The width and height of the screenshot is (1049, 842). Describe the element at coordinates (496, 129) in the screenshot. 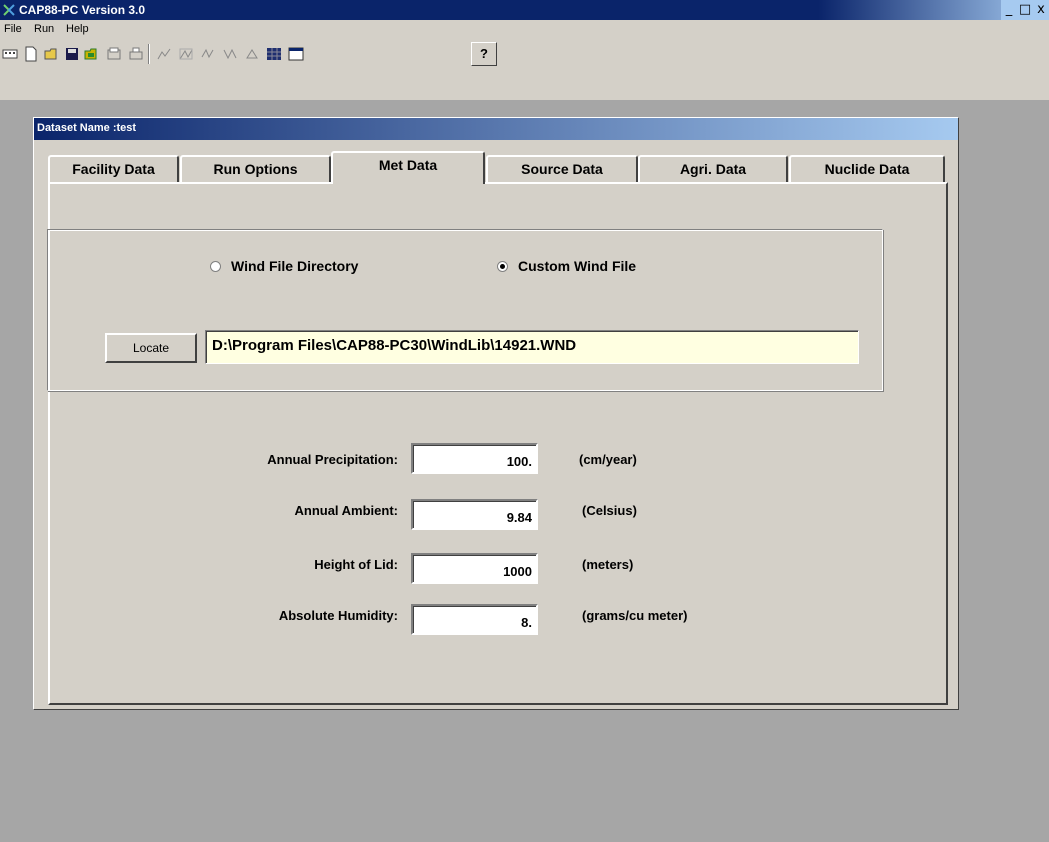

I see `dataset-title-bar: Dataset Name :test` at that location.